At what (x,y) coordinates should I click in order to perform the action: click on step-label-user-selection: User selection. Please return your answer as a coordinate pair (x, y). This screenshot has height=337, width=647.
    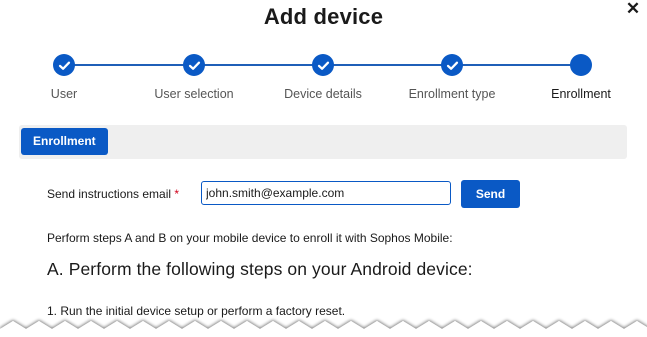
    Looking at the image, I should click on (194, 94).